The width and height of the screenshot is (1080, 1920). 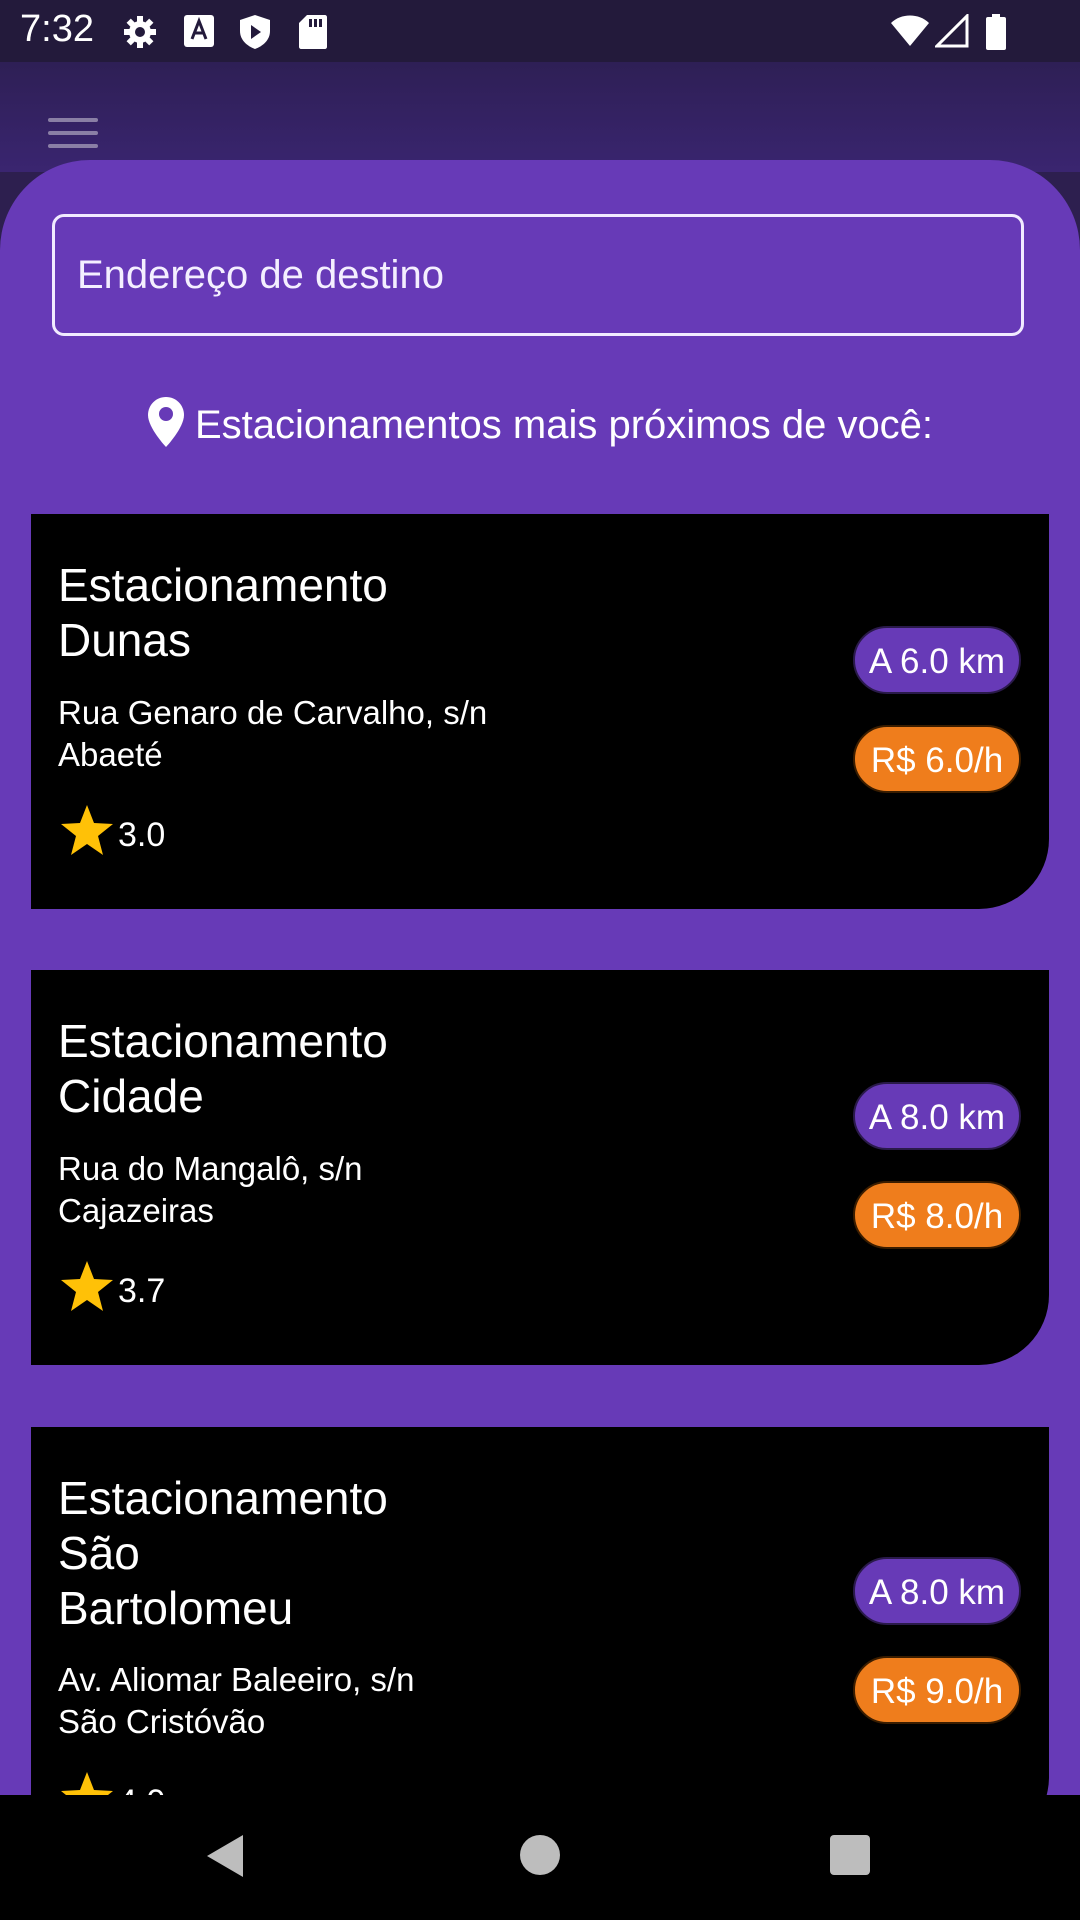 I want to click on shield-play-icon, so click(x=255, y=32).